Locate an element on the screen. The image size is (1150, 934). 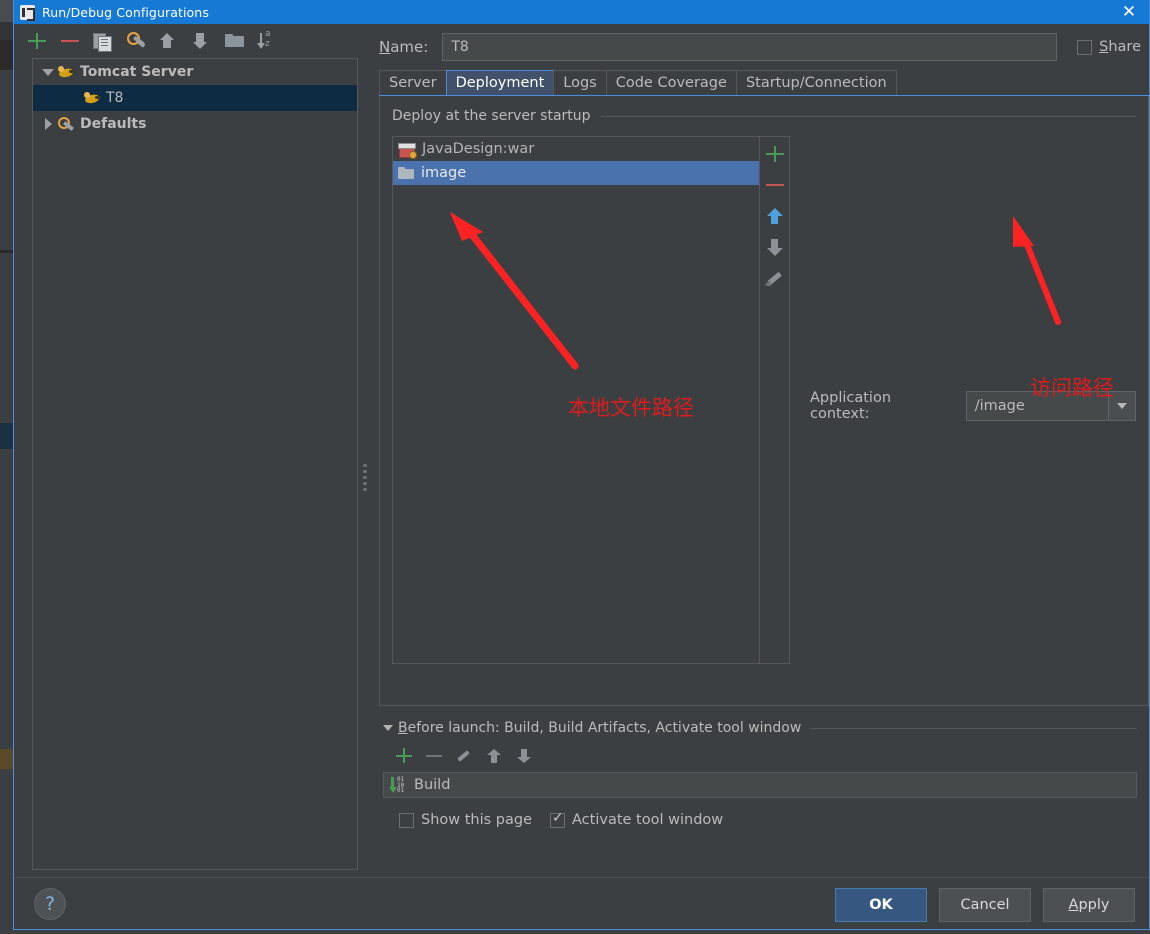
deploy-section-header: Deploy at the server startup is located at coordinates (764, 116).